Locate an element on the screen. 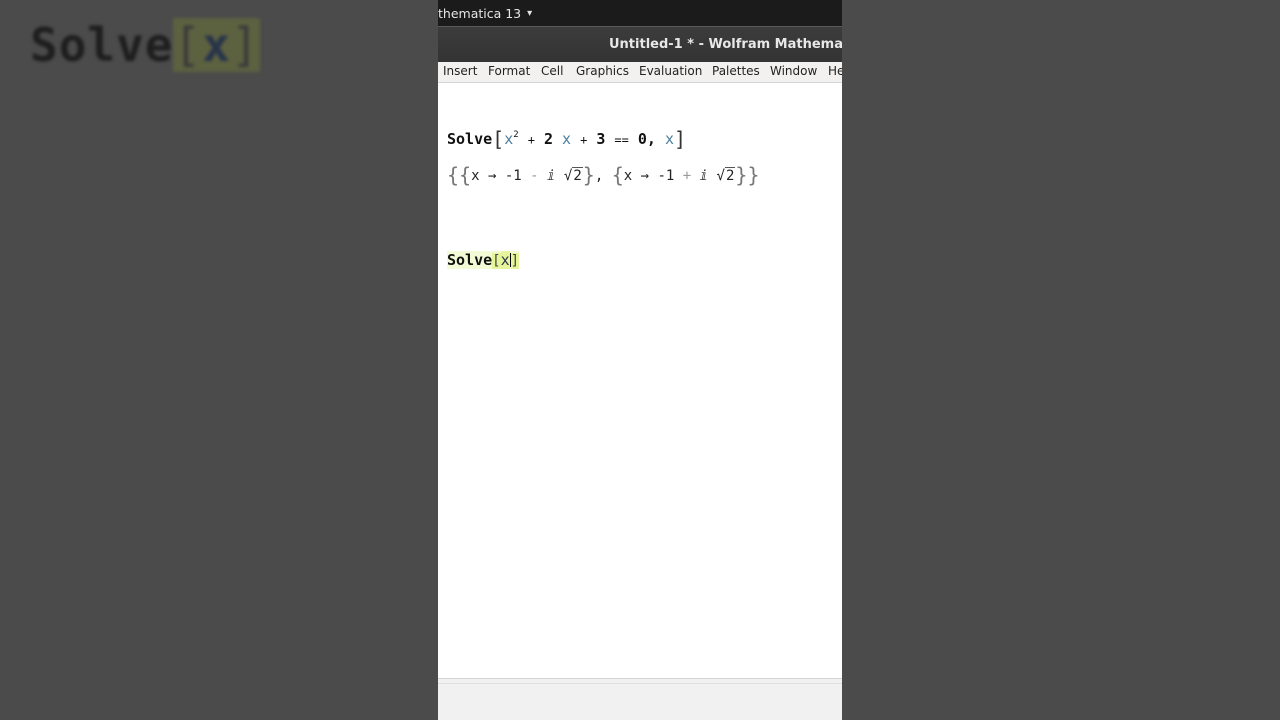  input-cell-2: Solve[x] is located at coordinates (483, 260).